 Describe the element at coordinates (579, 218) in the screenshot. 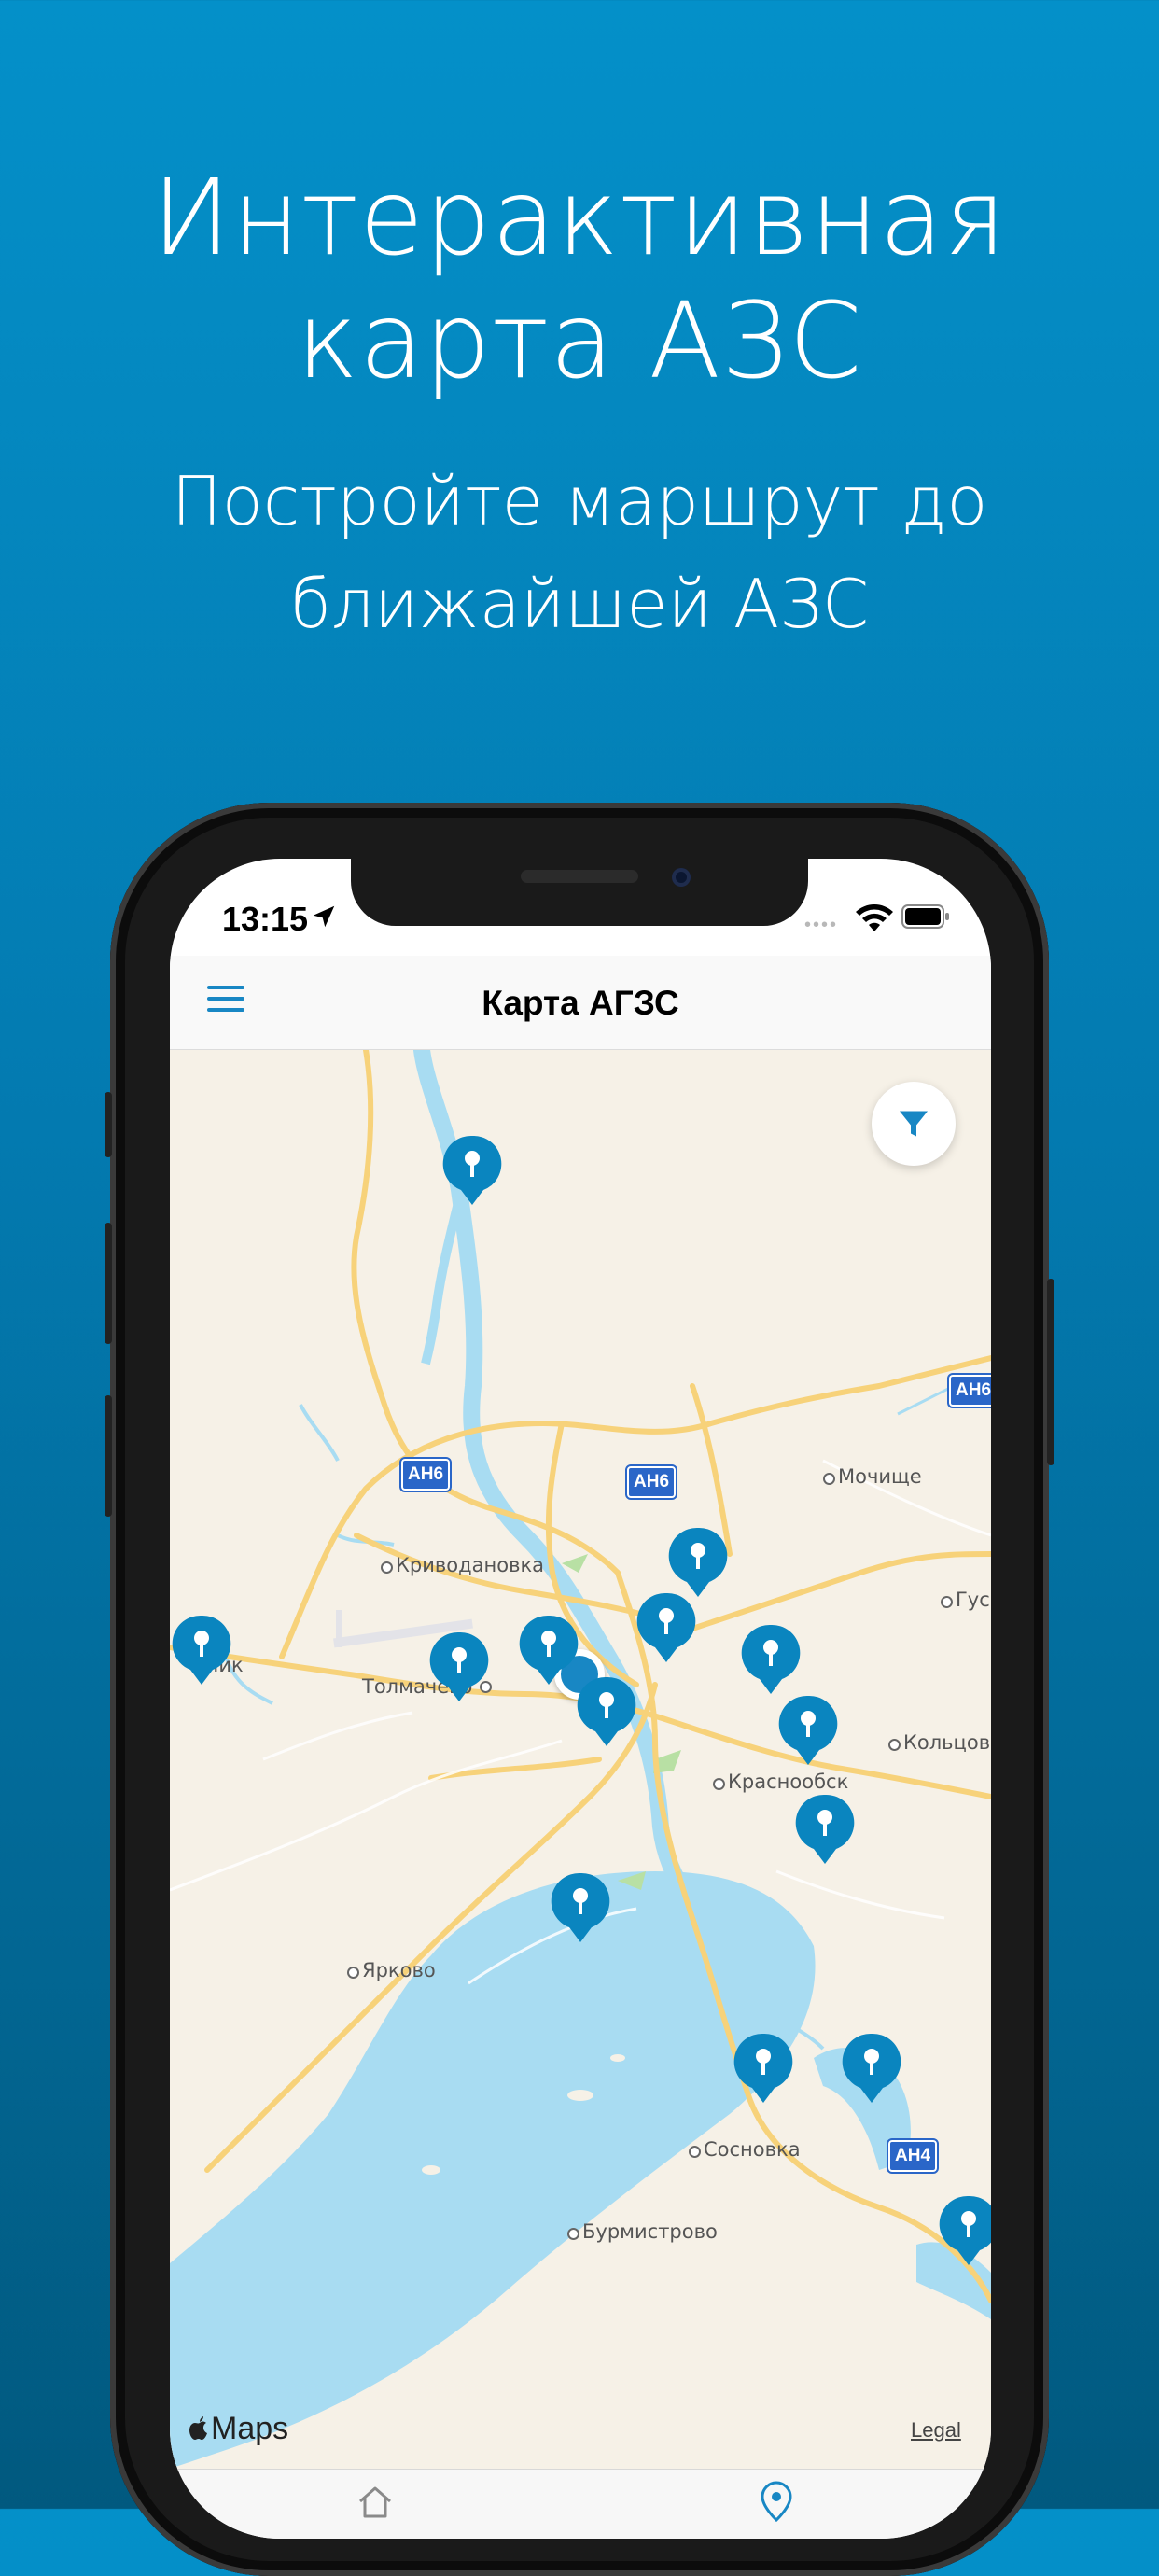

I see `headline-line-1: Интерактивная` at that location.